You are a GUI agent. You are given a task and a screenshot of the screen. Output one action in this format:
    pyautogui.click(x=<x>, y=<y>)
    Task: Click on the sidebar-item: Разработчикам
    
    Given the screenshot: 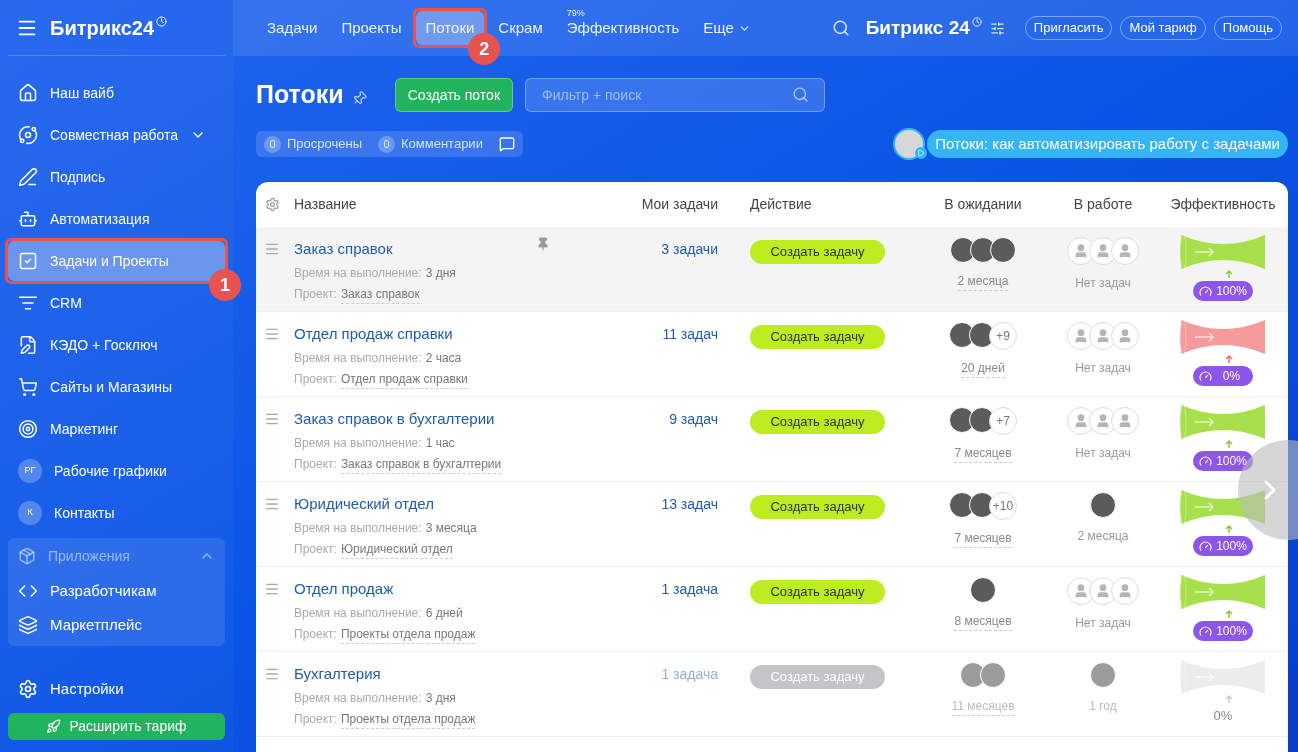 What is the action you would take?
    pyautogui.click(x=116, y=591)
    